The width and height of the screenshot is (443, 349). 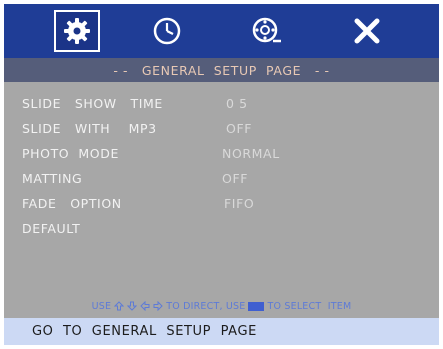 What do you see at coordinates (70, 153) in the screenshot?
I see `menu-item-label: PHOTO MODE` at bounding box center [70, 153].